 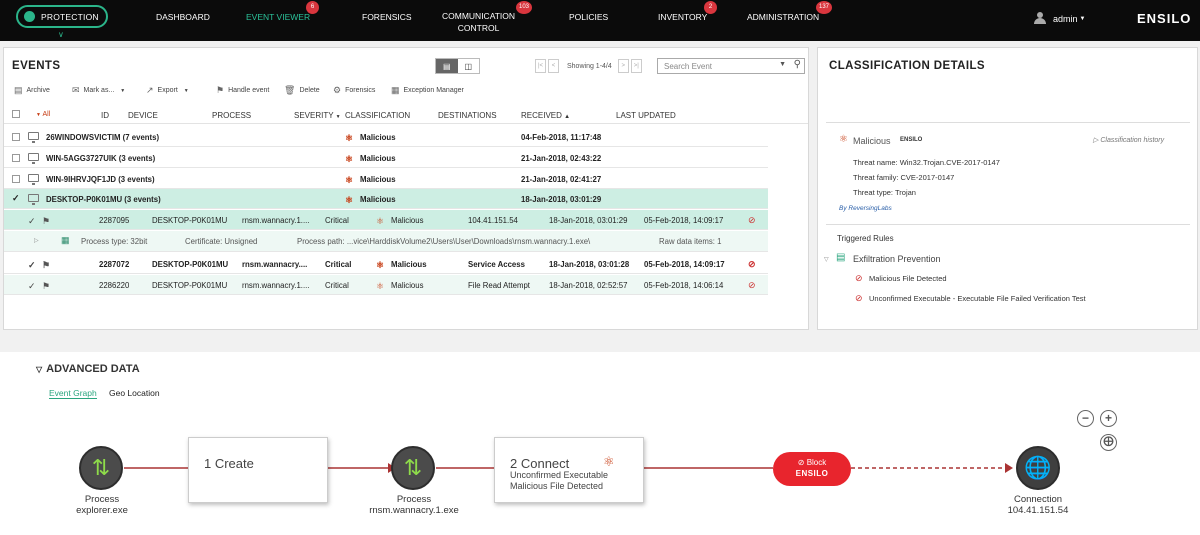 I want to click on event-destination: File Read Attempt, so click(x=499, y=285).